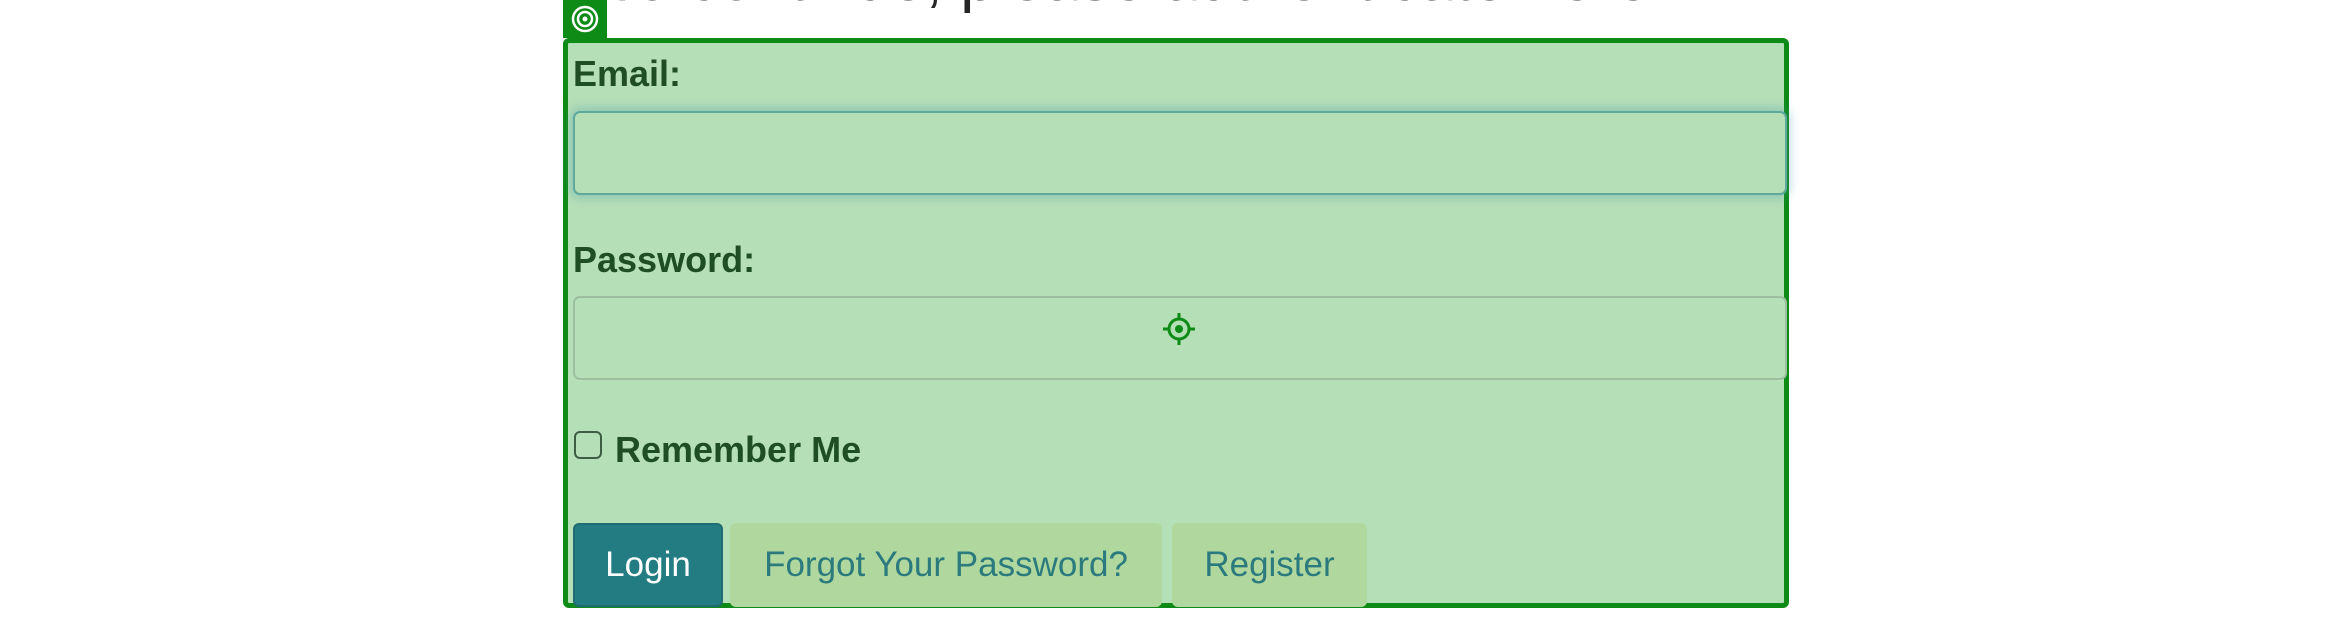 This screenshot has height=624, width=2347. Describe the element at coordinates (627, 73) in the screenshot. I see `email-label: Email:` at that location.